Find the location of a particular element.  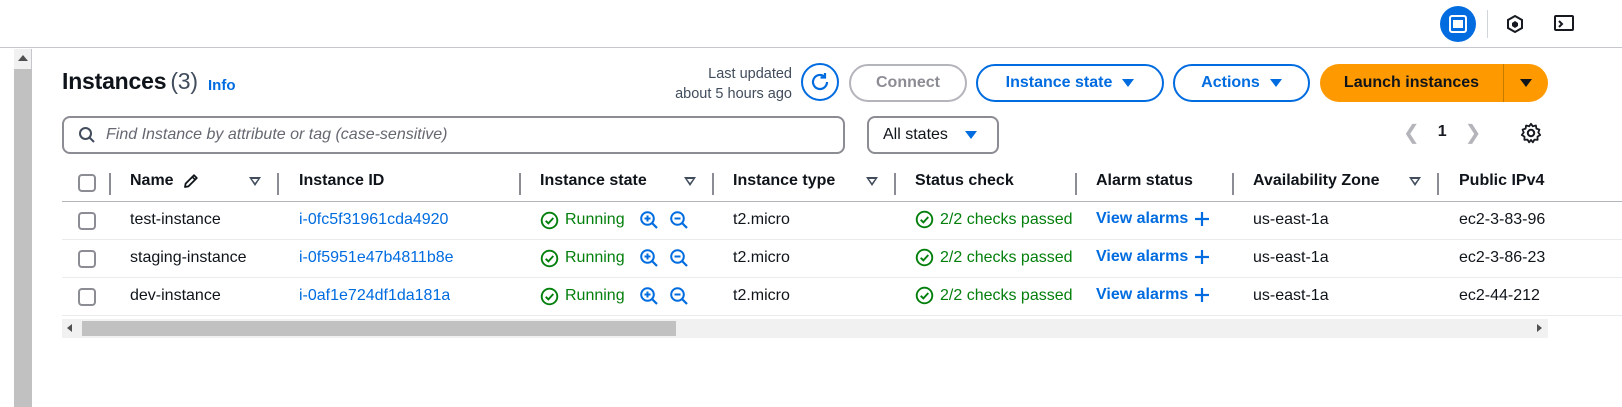

column-header-public-ipv4: Public IPv4 is located at coordinates (1501, 181).